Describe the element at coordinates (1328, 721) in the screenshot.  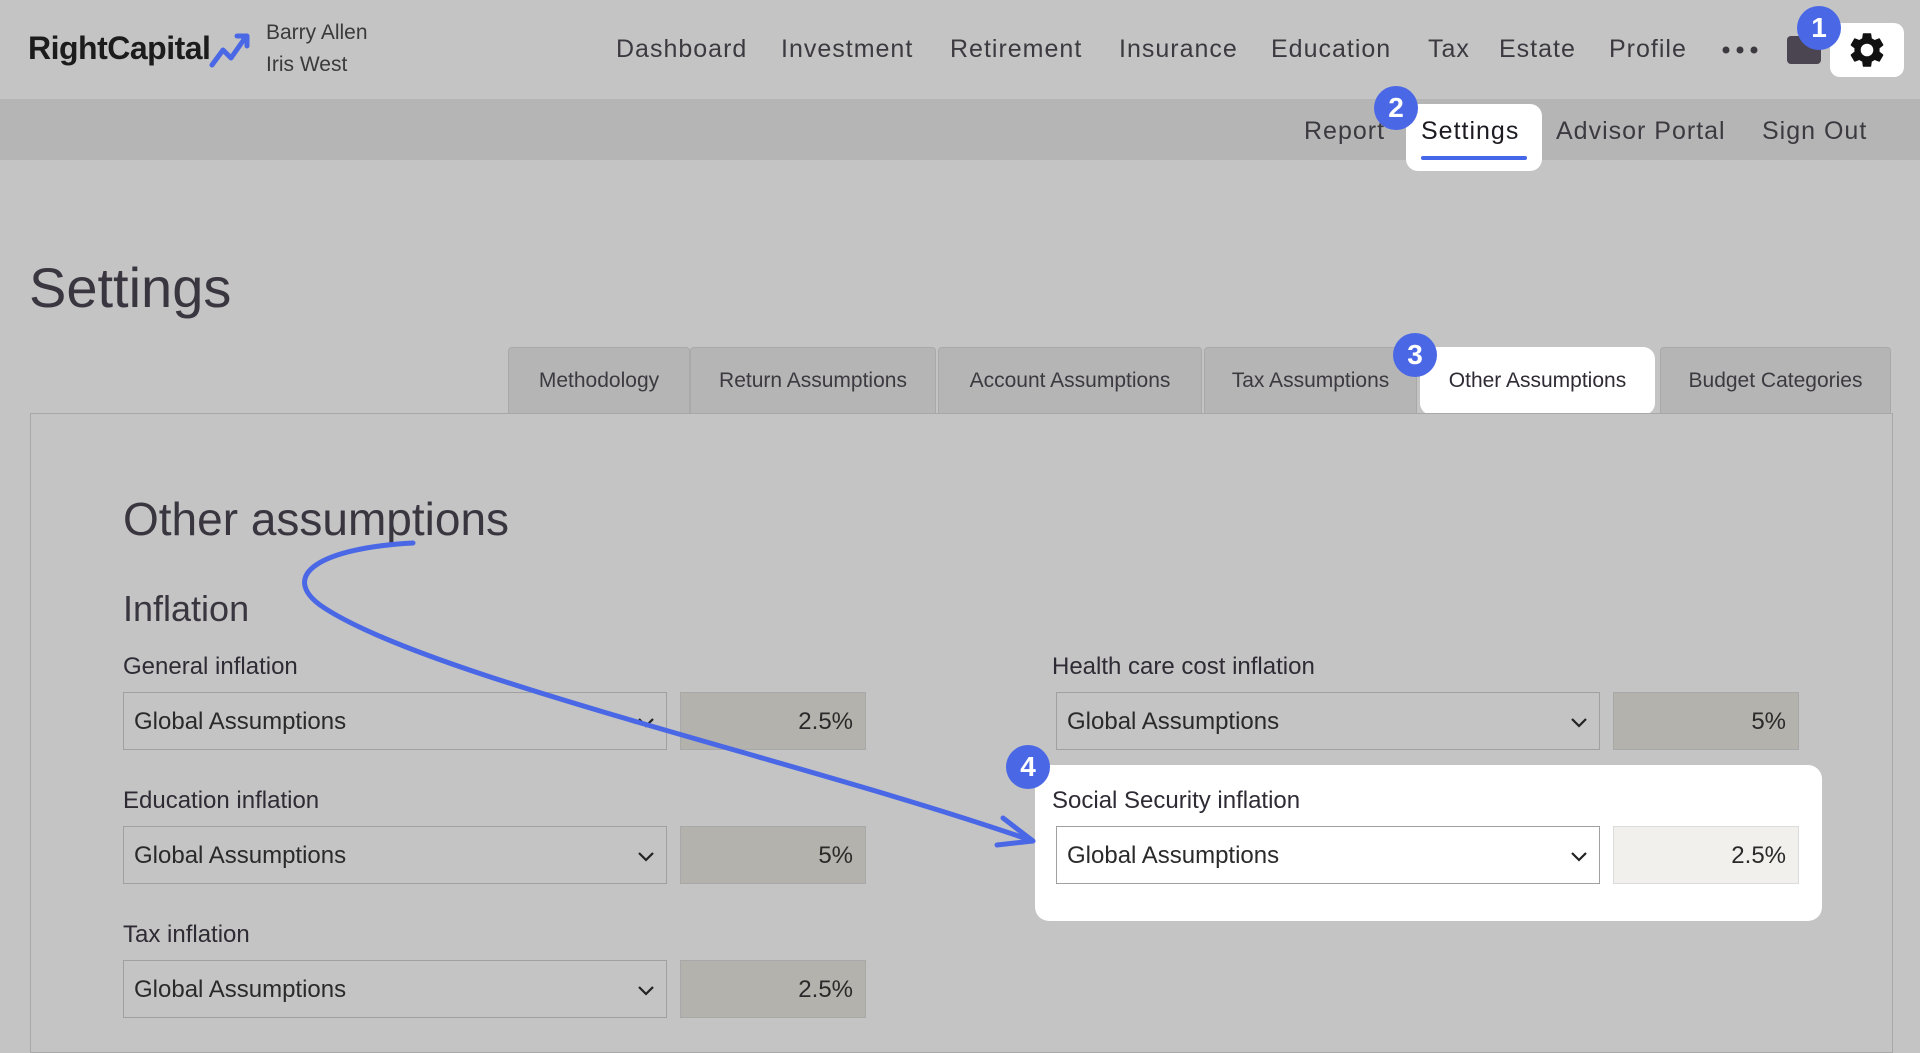
I see `health-care-inflation-select: Global Assumptions` at that location.